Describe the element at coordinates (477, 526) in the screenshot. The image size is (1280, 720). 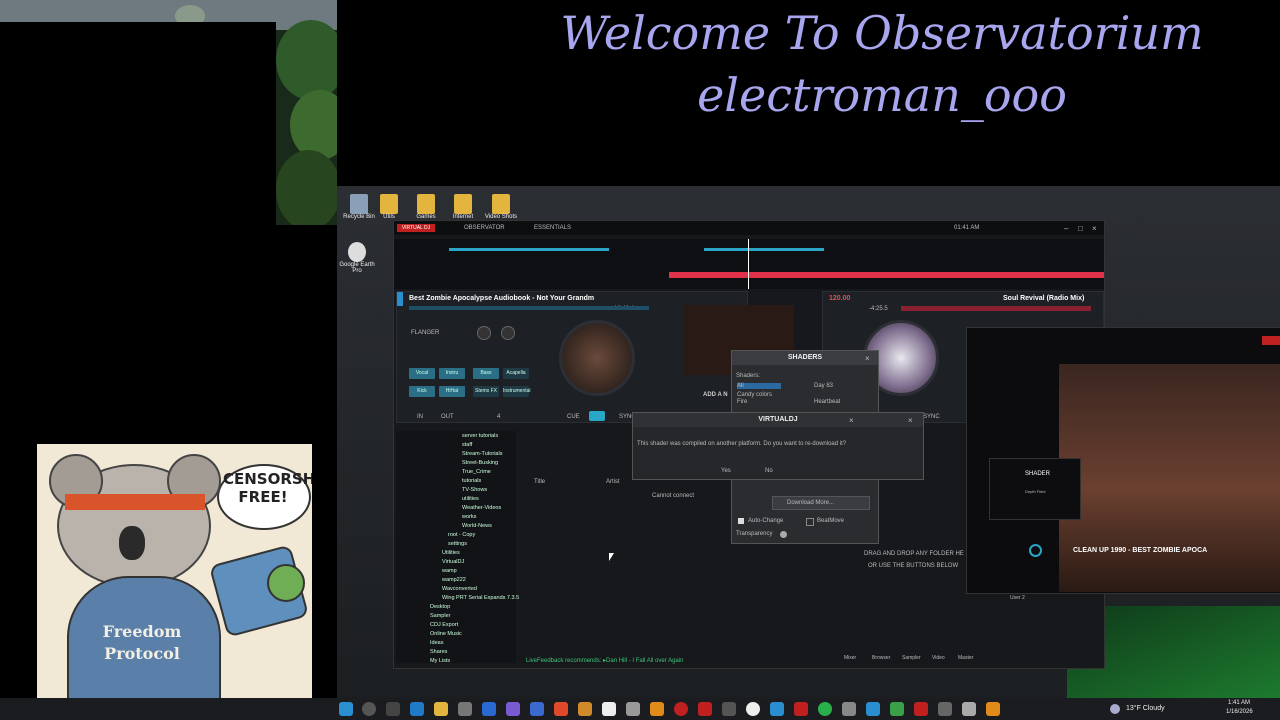
I see `folder-item: World-News` at that location.